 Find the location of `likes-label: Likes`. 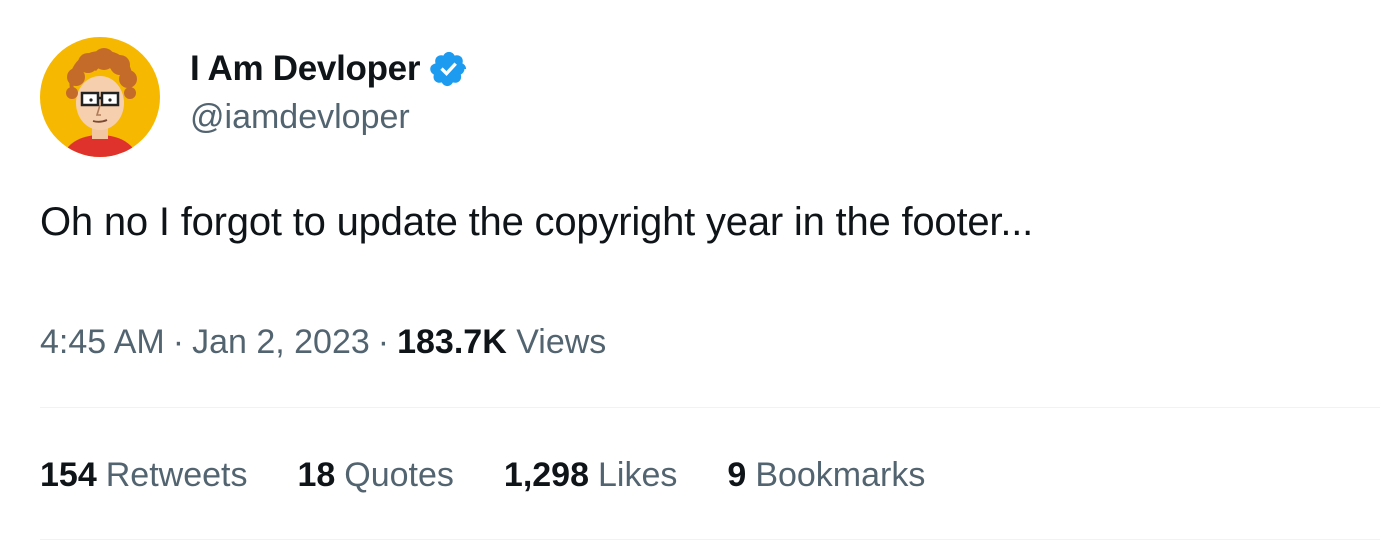

likes-label: Likes is located at coordinates (638, 474).